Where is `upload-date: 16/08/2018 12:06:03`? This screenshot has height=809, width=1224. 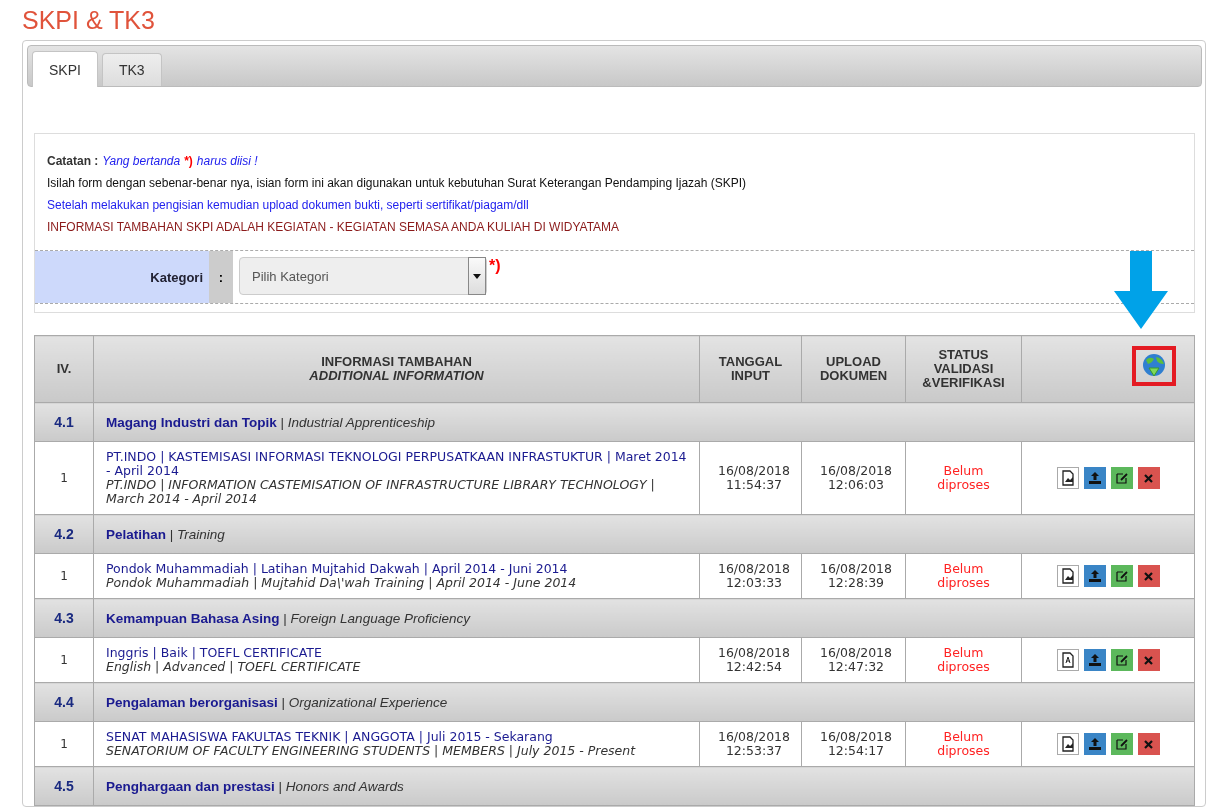
upload-date: 16/08/2018 12:06:03 is located at coordinates (855, 478).